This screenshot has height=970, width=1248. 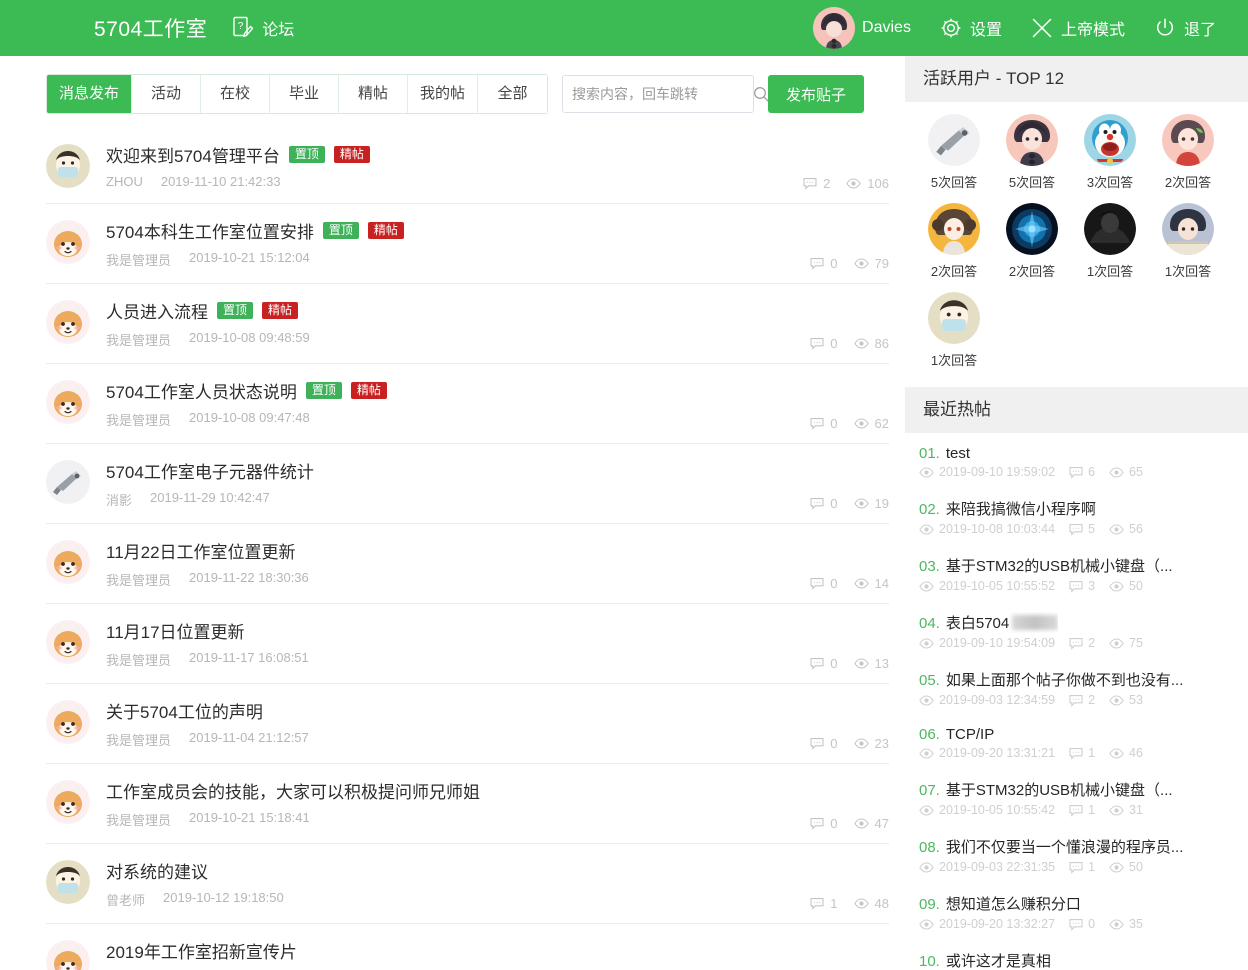 I want to click on hot-post-comment-count: 0, so click(x=1082, y=924).